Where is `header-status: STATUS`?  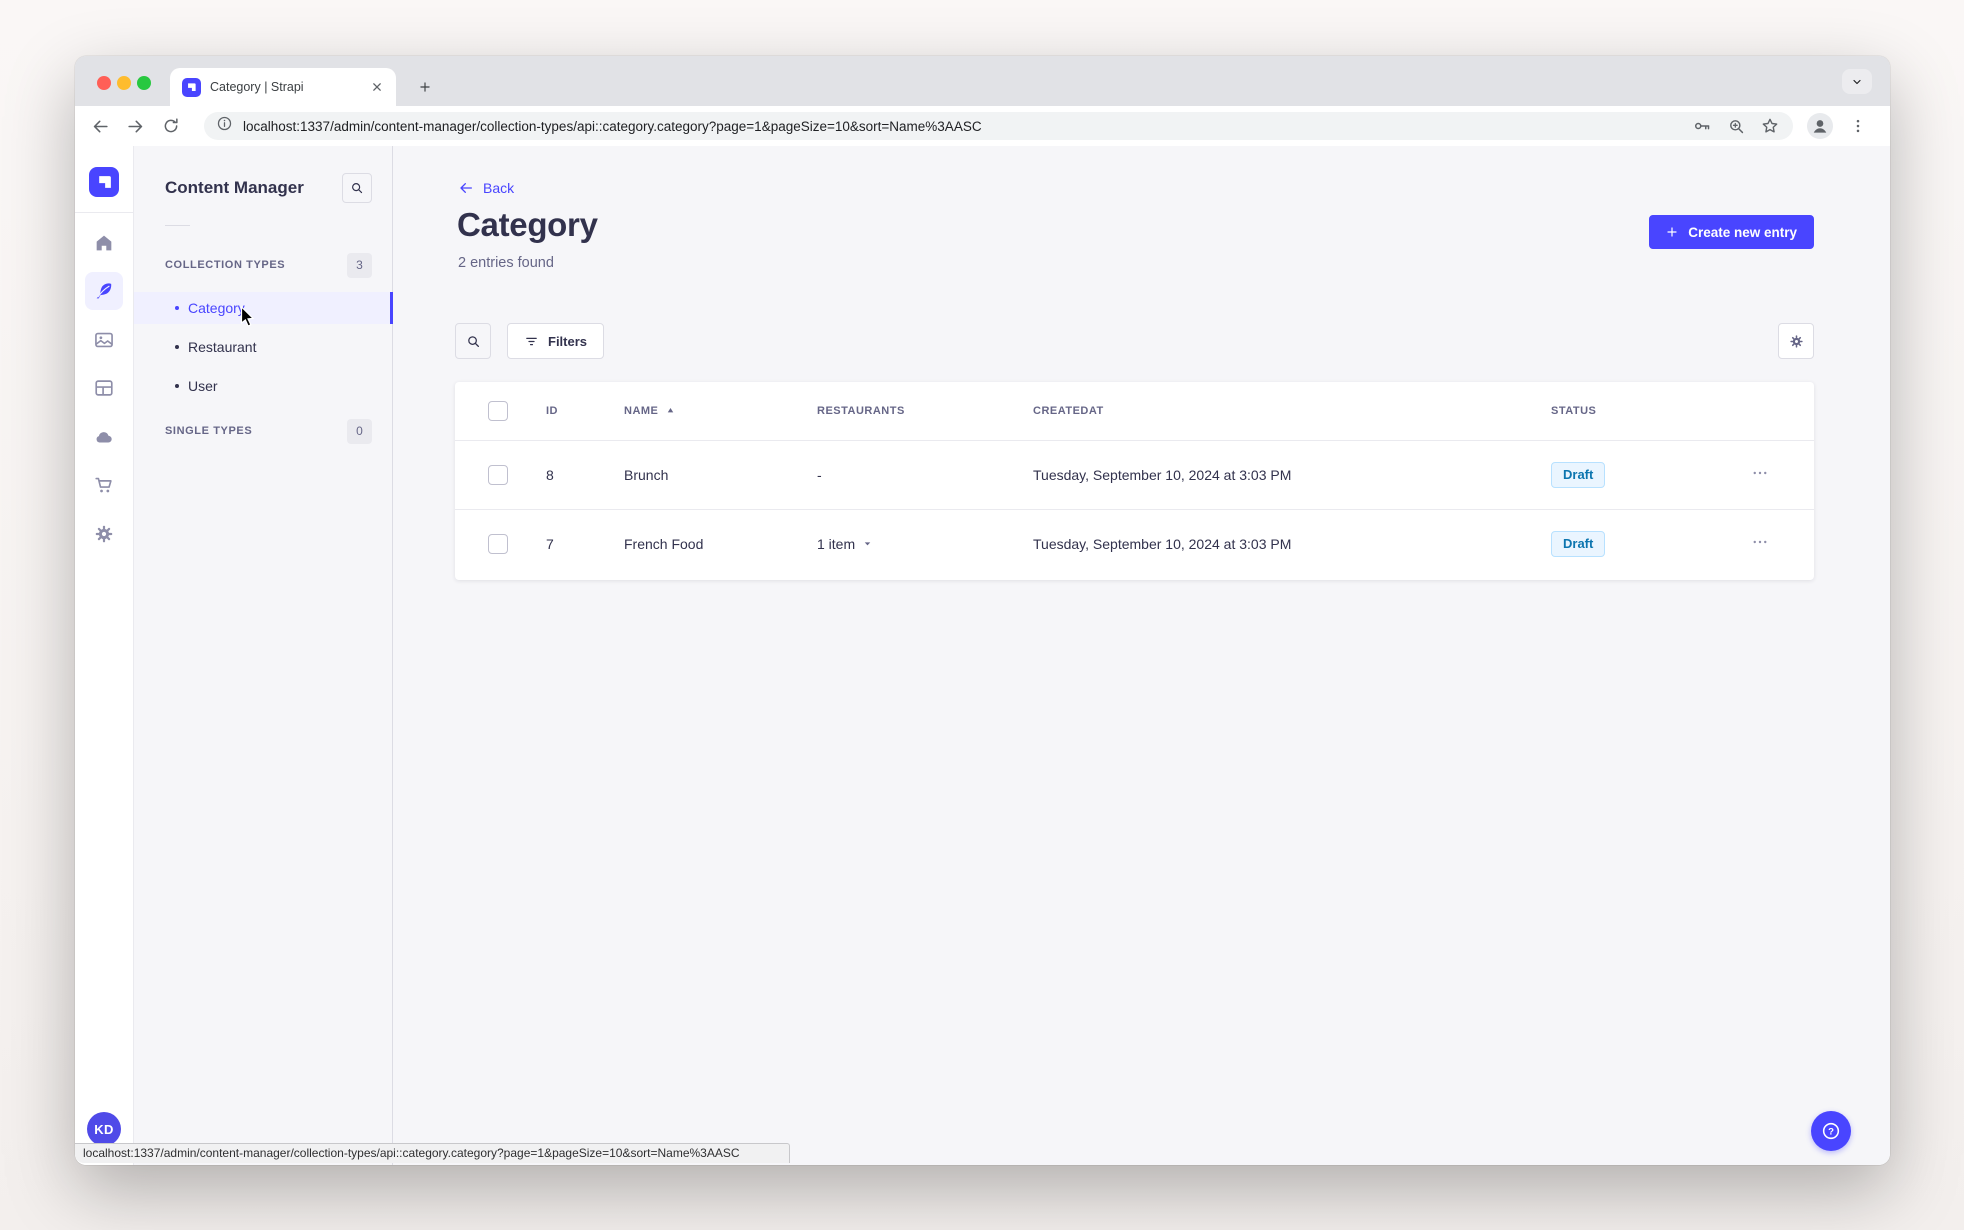
header-status: STATUS is located at coordinates (1651, 411).